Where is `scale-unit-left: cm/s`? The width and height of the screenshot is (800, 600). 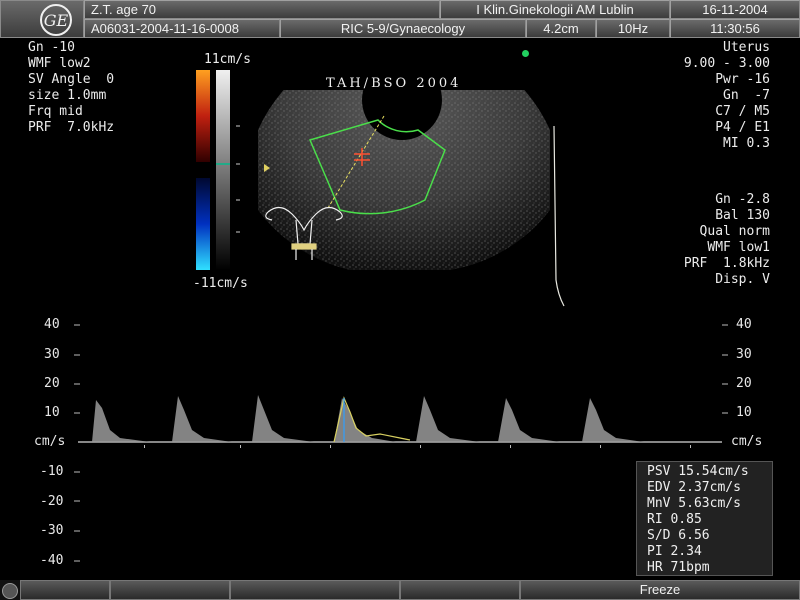 scale-unit-left: cm/s is located at coordinates (50, 441).